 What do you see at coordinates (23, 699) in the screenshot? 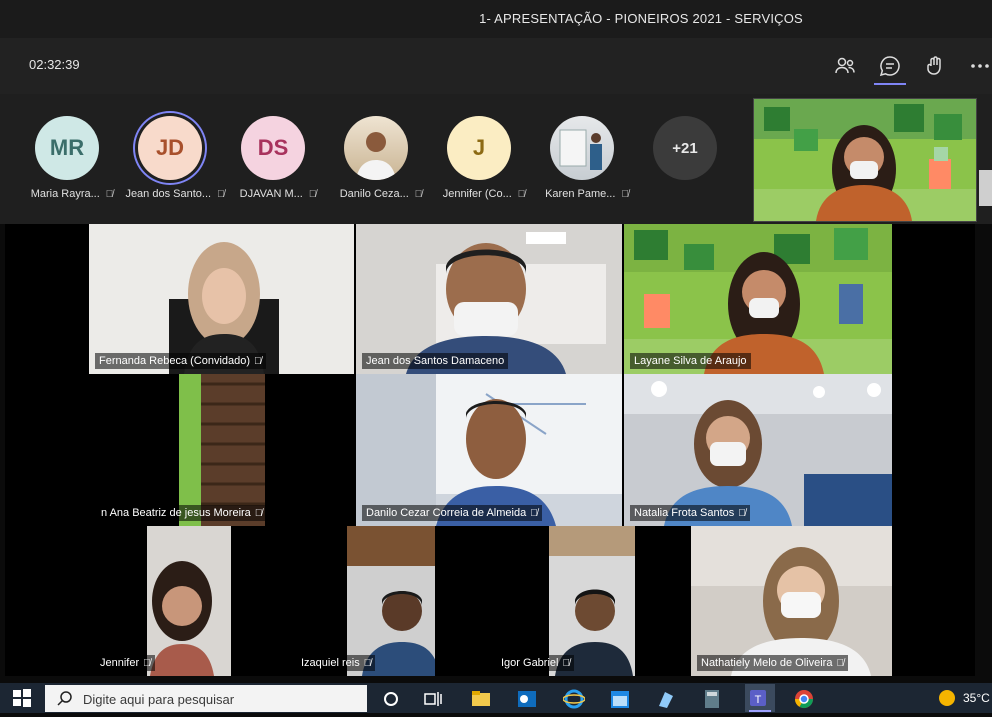
I see `windows-start-icon` at bounding box center [23, 699].